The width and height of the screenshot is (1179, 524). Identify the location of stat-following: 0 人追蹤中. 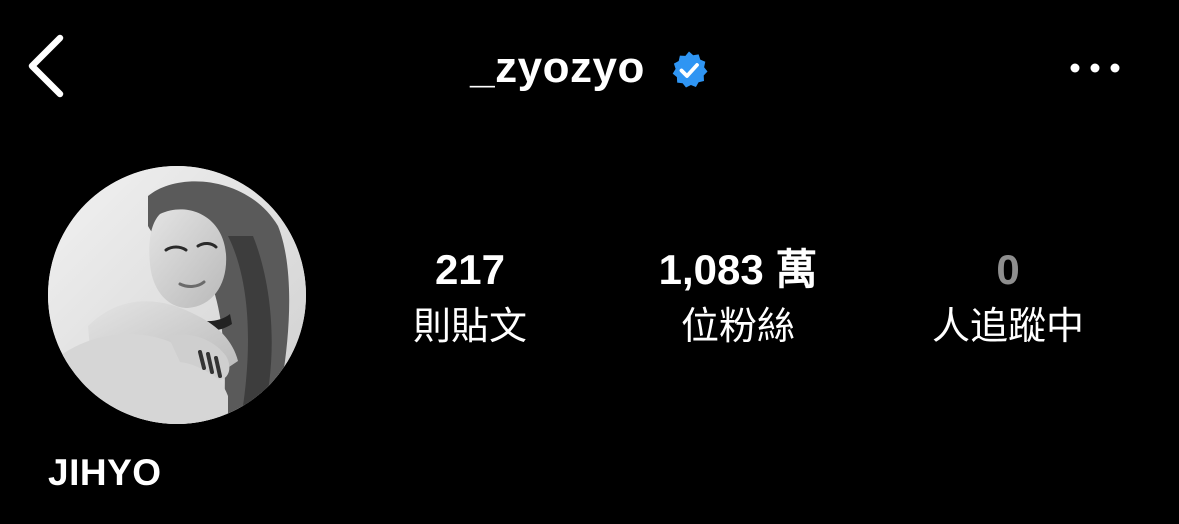
(1008, 298).